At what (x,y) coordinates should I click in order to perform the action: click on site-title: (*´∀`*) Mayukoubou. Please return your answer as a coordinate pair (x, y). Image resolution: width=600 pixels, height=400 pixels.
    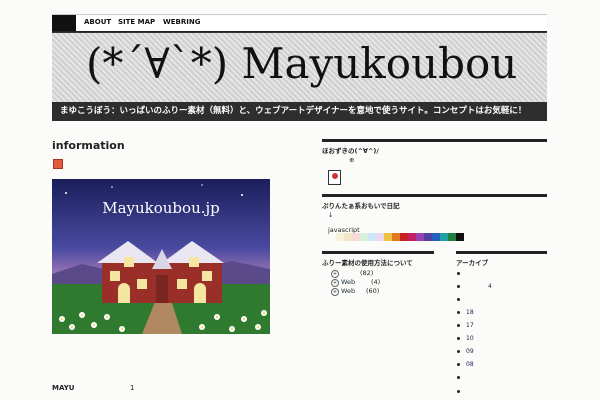
    Looking at the image, I should click on (301, 63).